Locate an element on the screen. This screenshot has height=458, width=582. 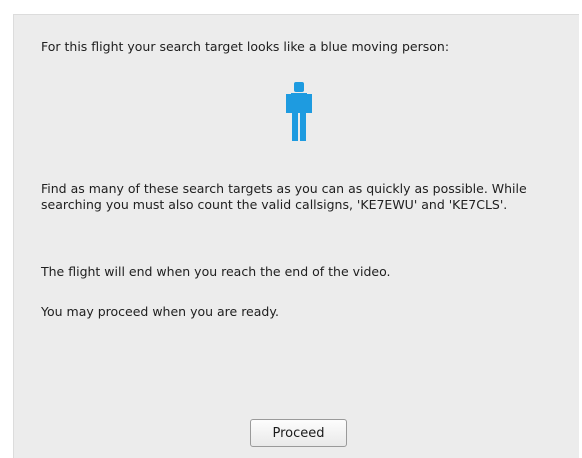
person-icon is located at coordinates (299, 111).